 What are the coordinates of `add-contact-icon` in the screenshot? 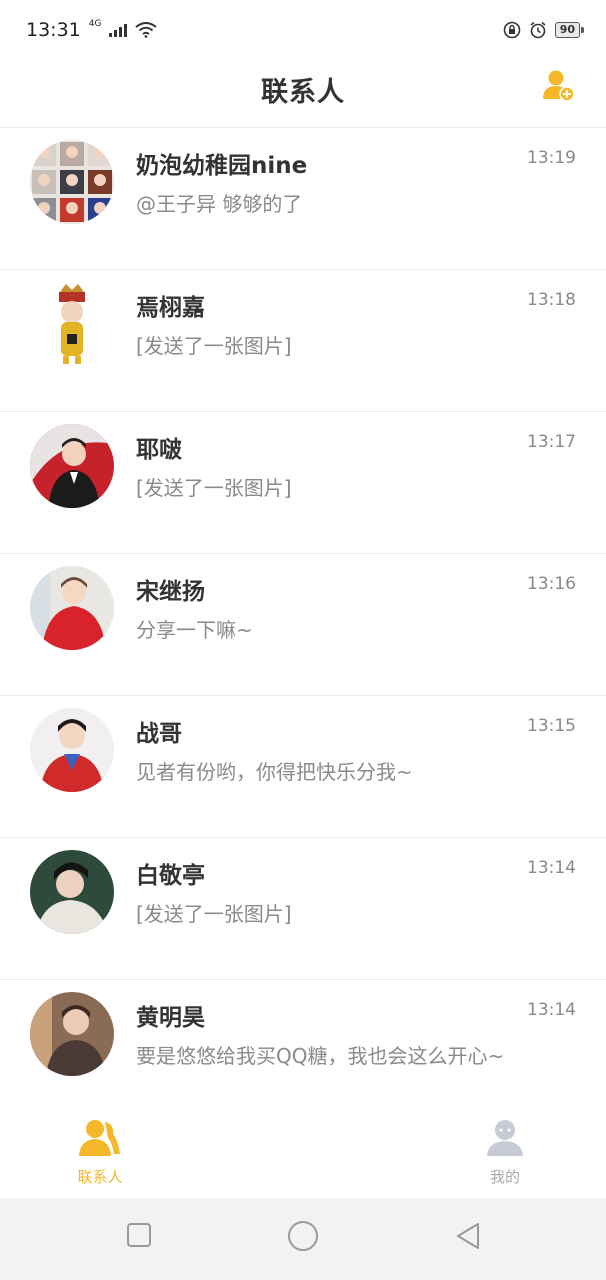 It's located at (559, 85).